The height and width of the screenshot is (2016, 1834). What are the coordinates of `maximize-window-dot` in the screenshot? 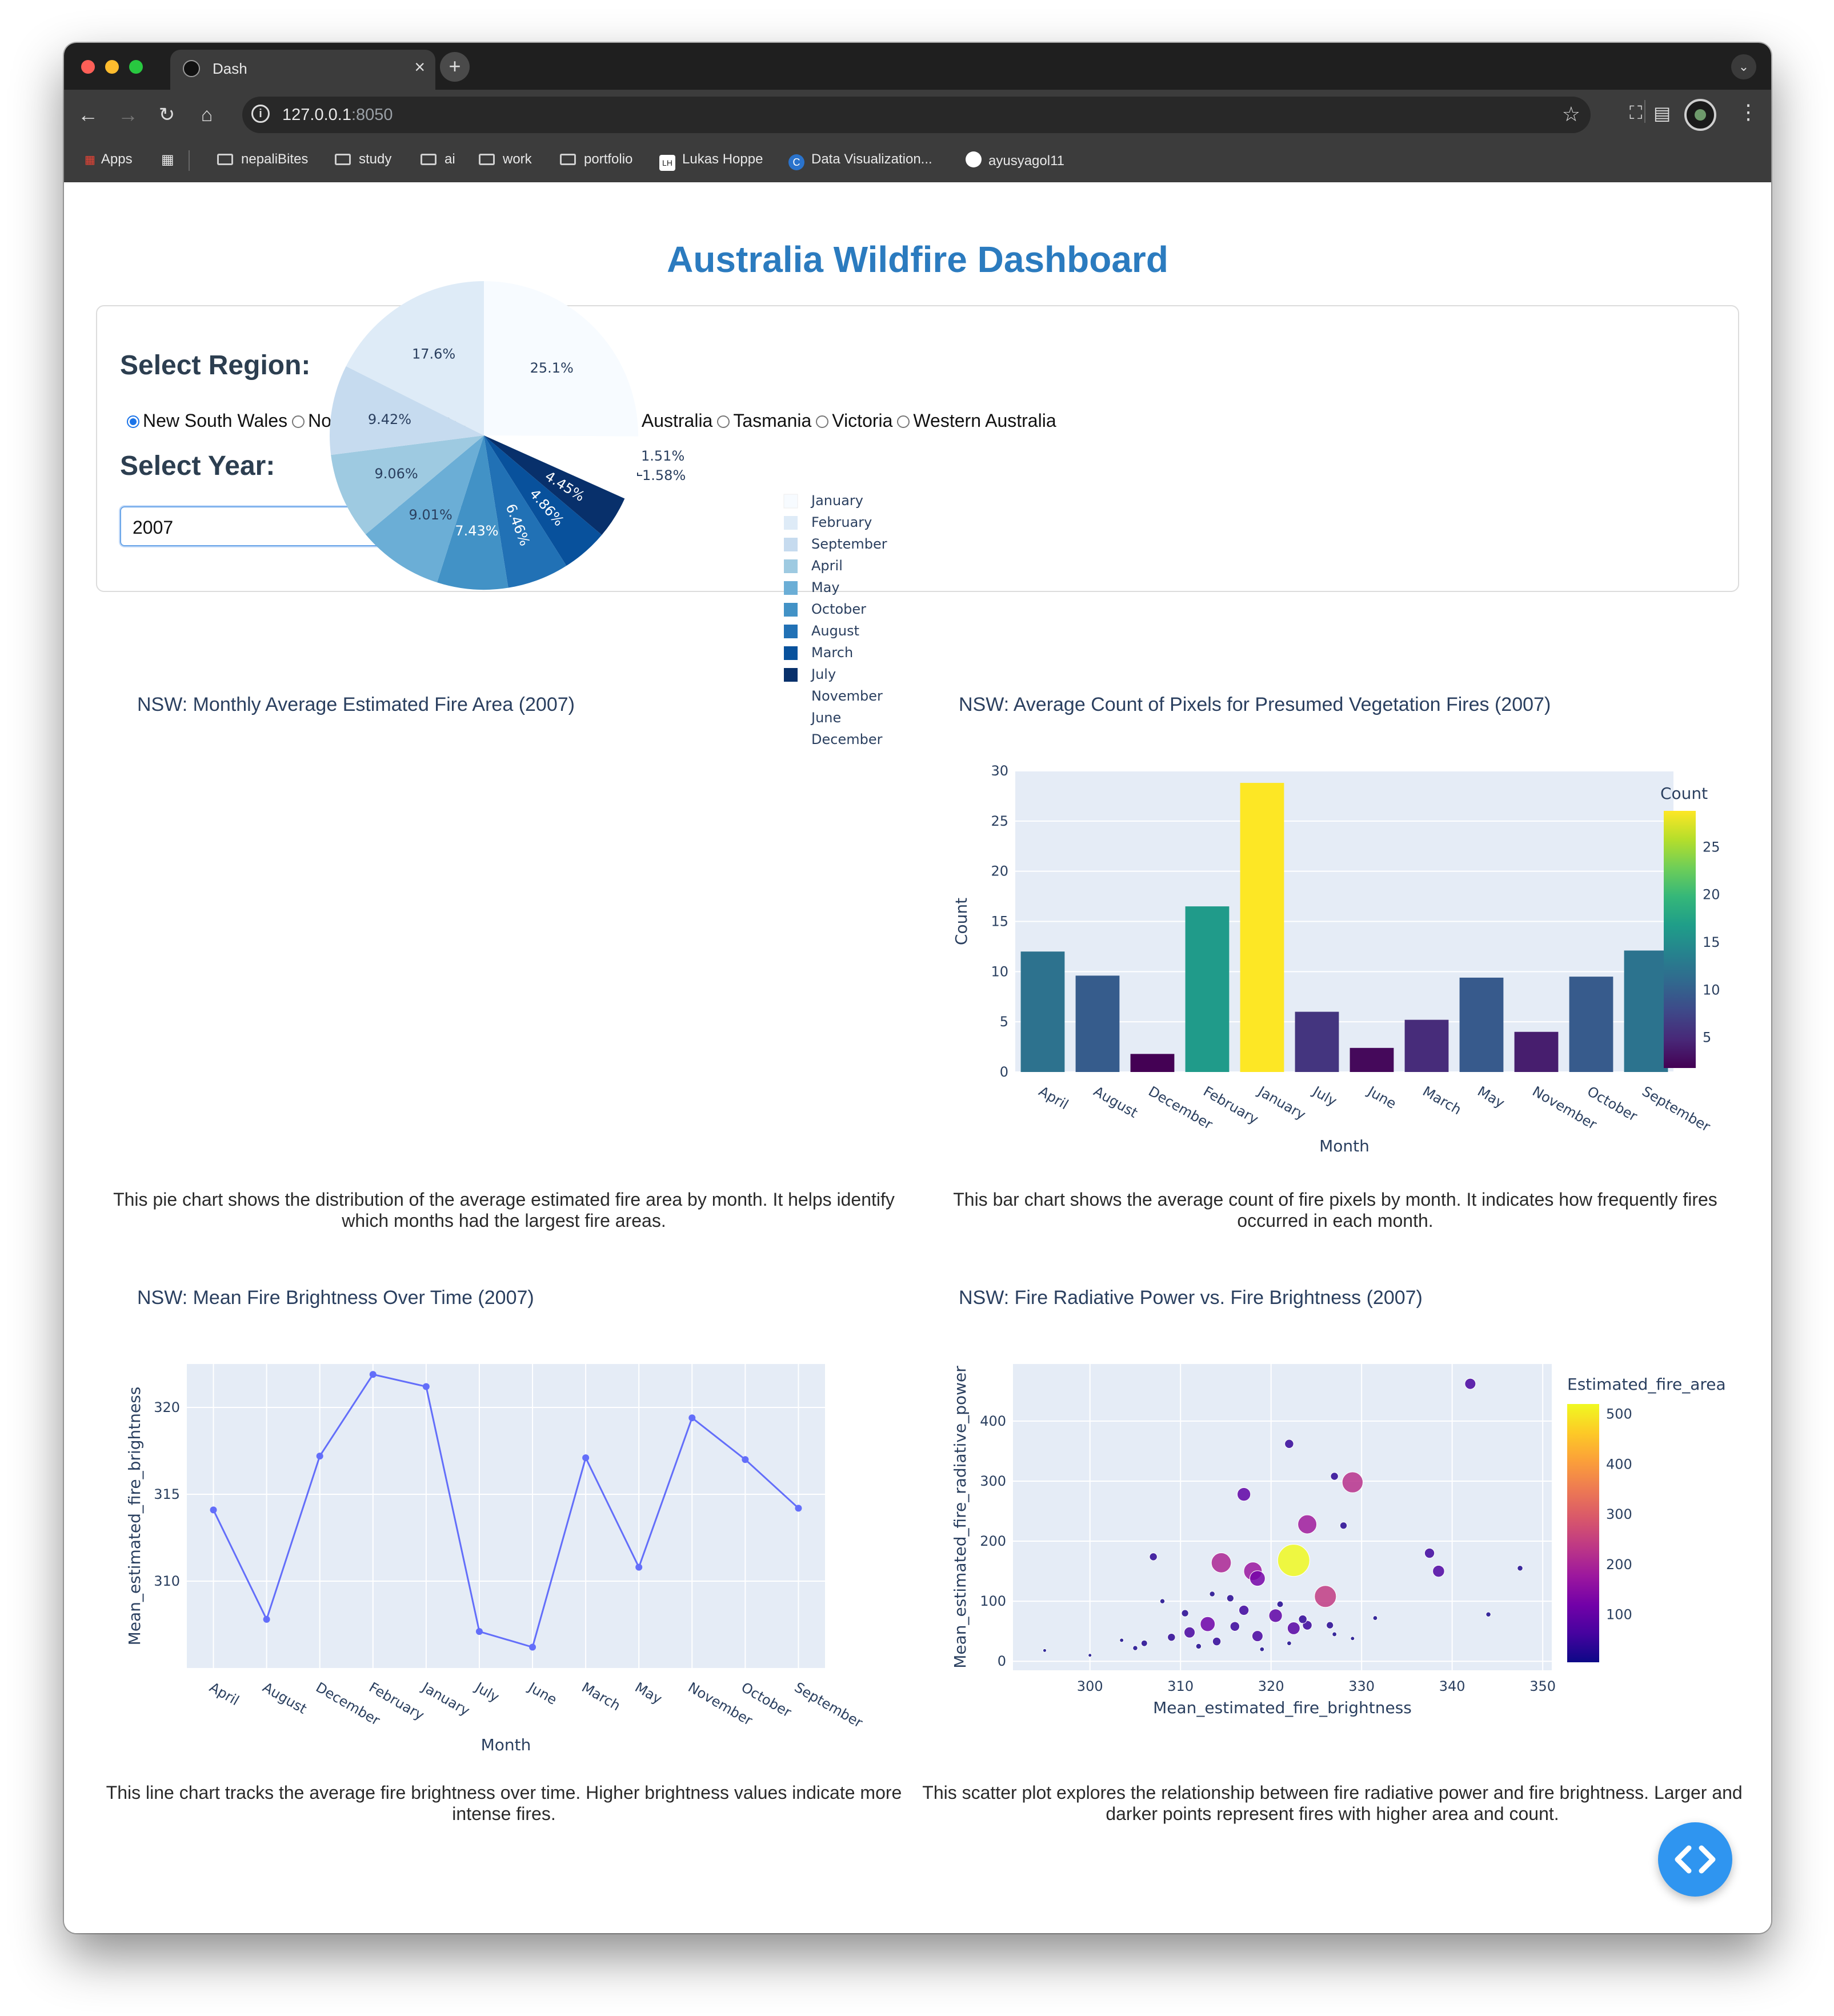 It's located at (136, 67).